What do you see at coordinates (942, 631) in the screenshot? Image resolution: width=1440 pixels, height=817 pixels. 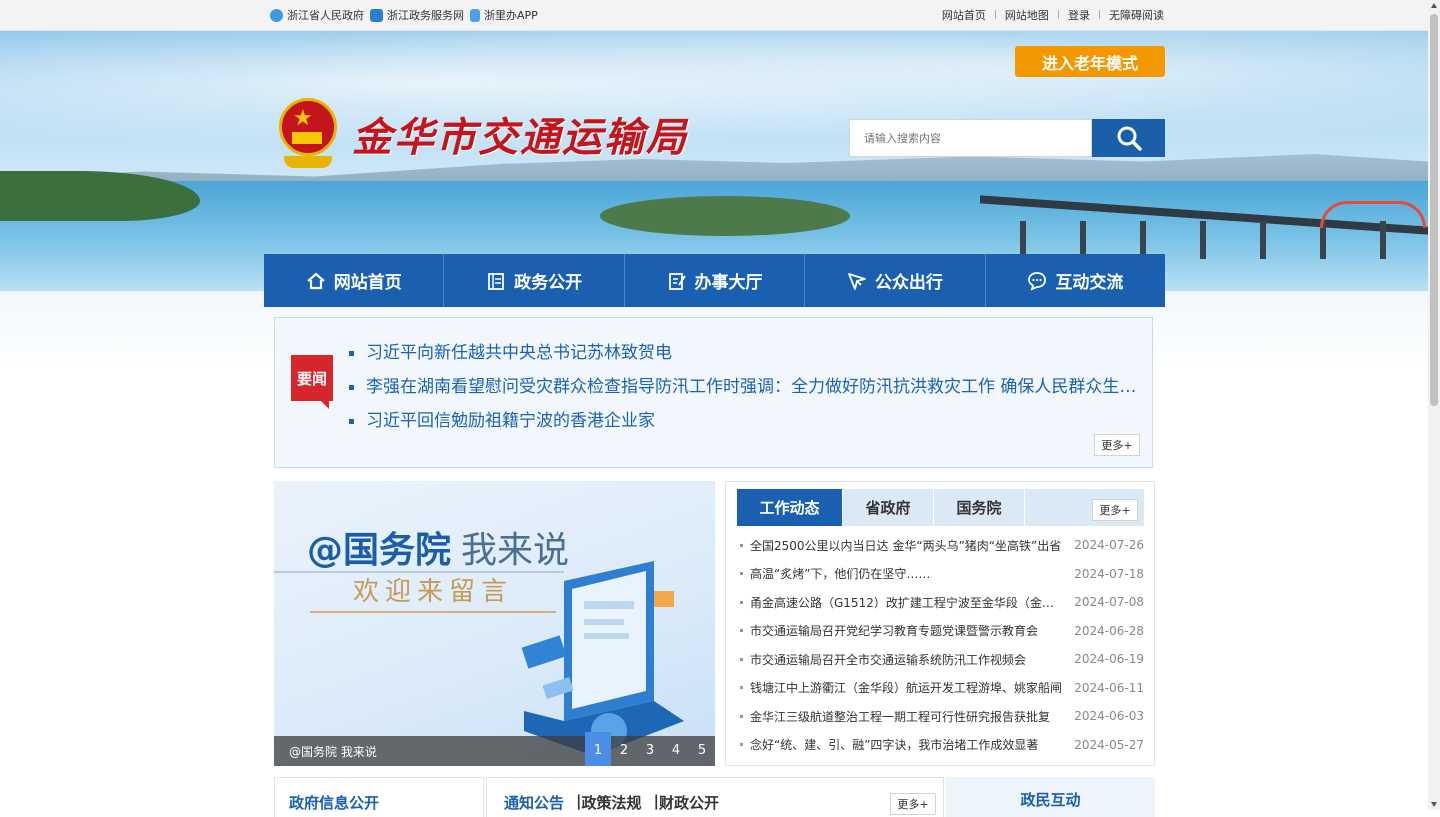 I see `list-item: 市交通运输局召开党纪学习教育专题党课暨警示教育会 2024-06-28` at bounding box center [942, 631].